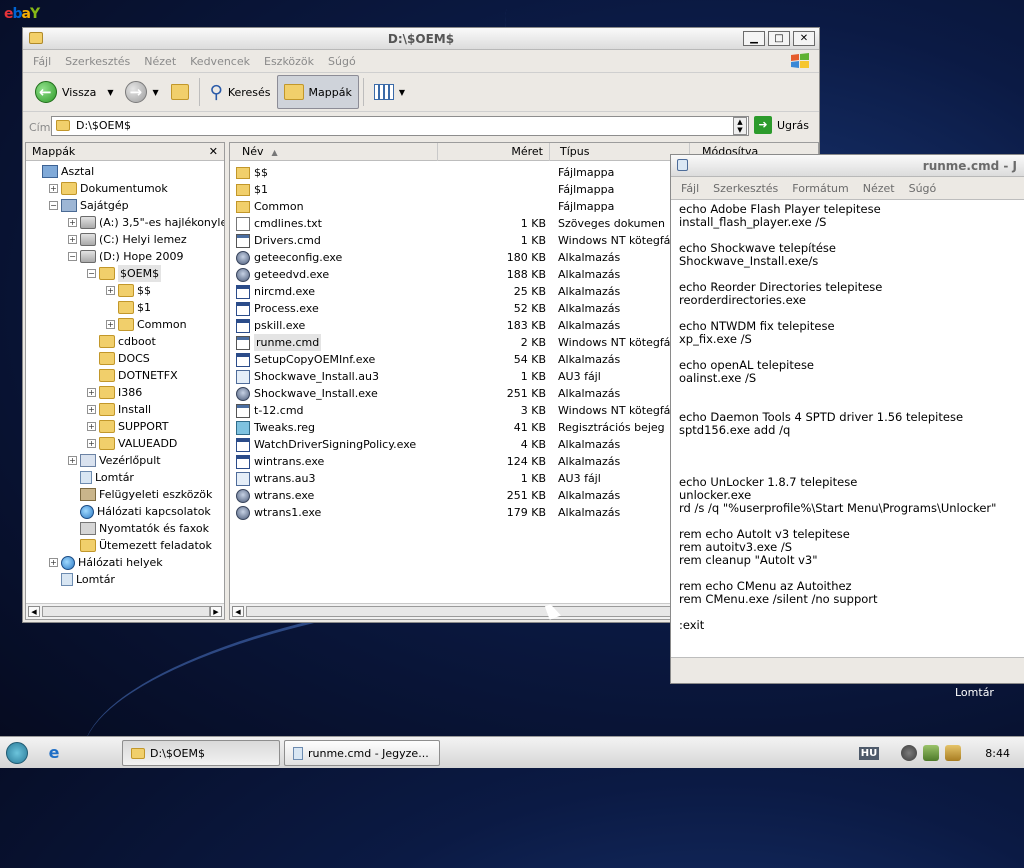 The width and height of the screenshot is (1024, 868). What do you see at coordinates (216, 611) in the screenshot?
I see `scroll-right-icon: ▶` at bounding box center [216, 611].